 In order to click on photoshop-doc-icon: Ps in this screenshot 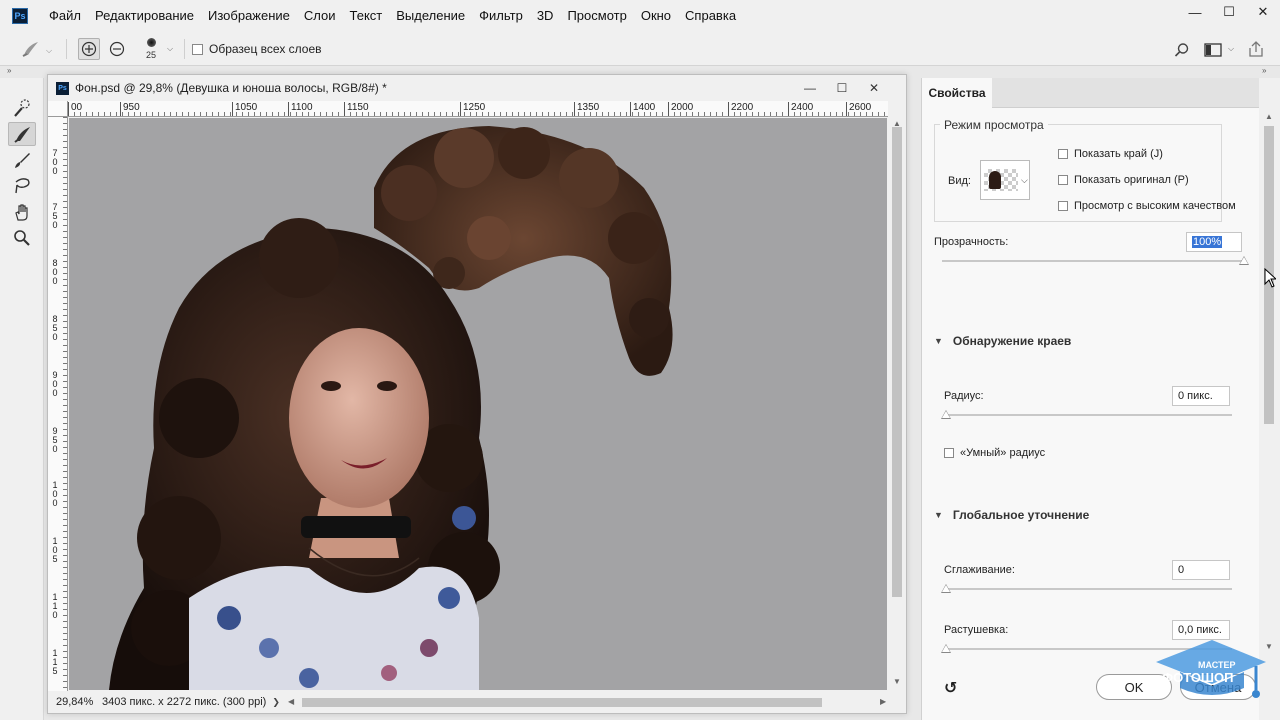, I will do `click(62, 88)`.